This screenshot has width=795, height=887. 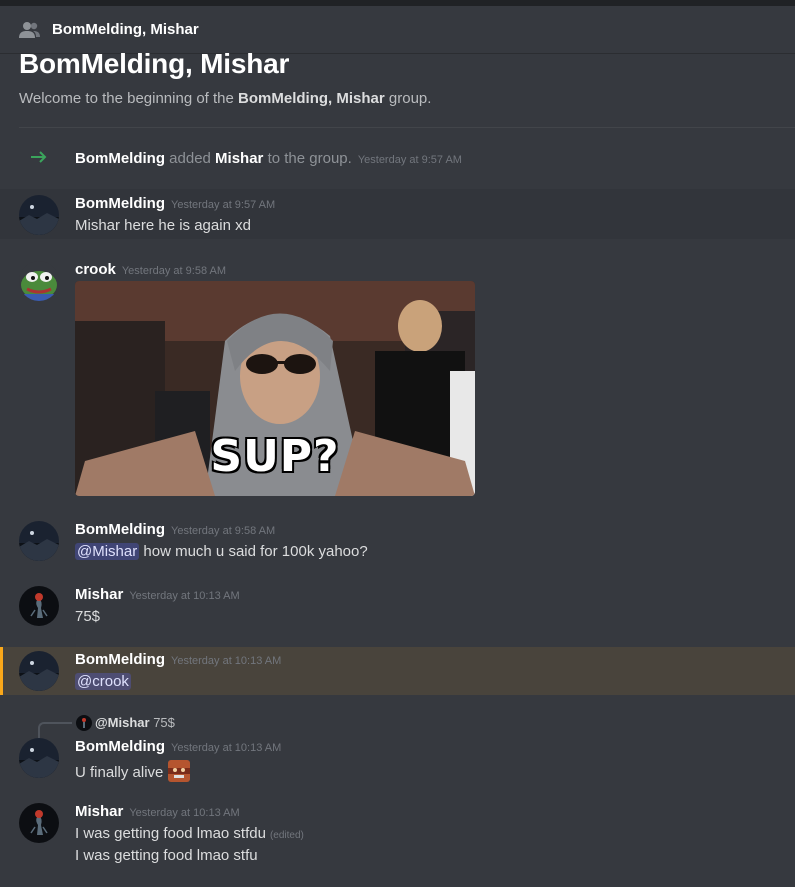 What do you see at coordinates (39, 158) in the screenshot?
I see `join-arrow-icon` at bounding box center [39, 158].